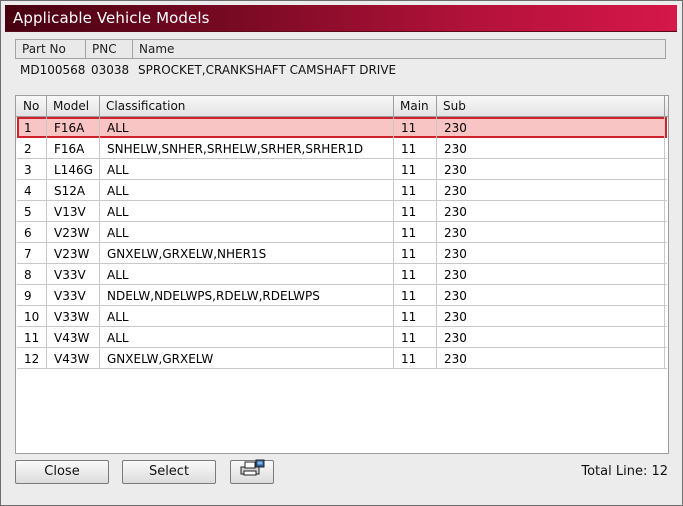 The height and width of the screenshot is (506, 683). I want to click on part-no-value: MD100568, so click(53, 70).